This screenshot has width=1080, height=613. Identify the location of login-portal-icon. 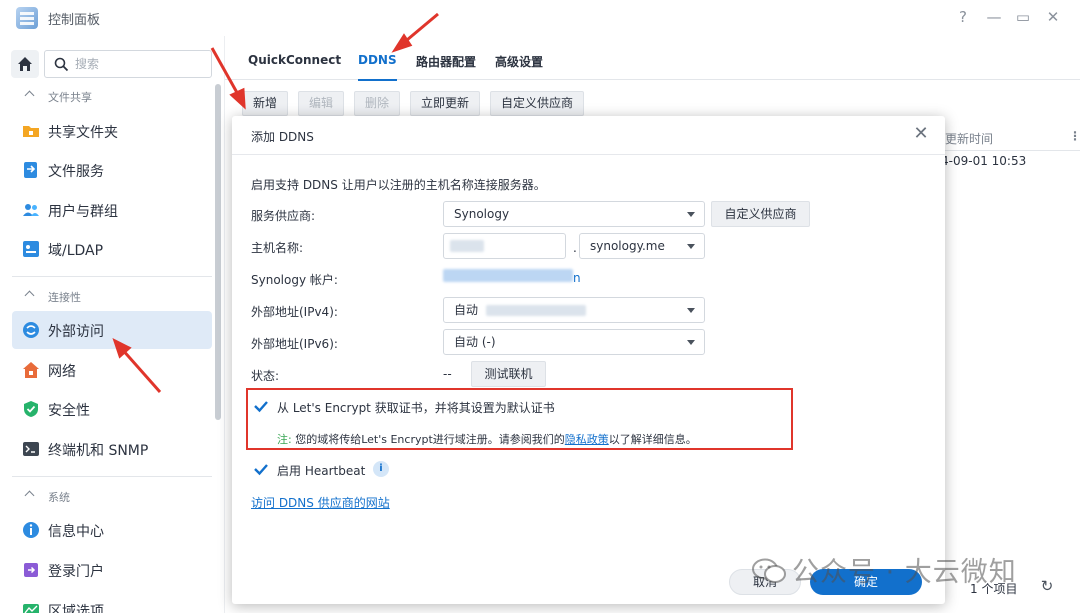
(31, 570).